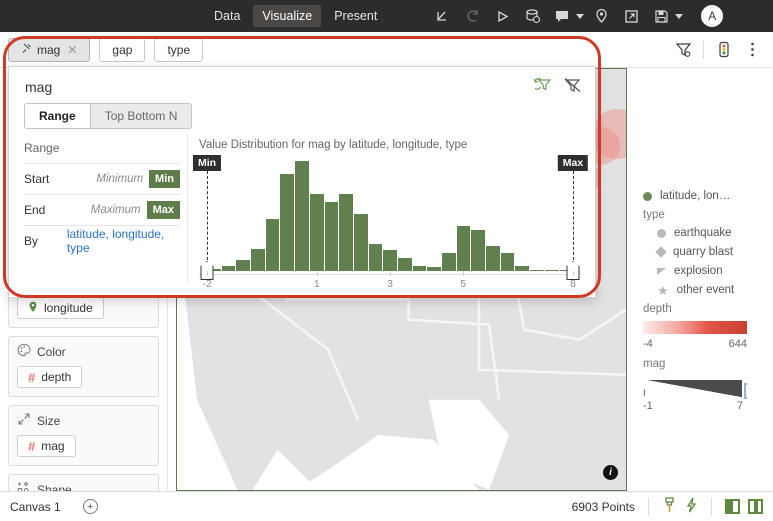 This screenshot has height=521, width=773. What do you see at coordinates (654, 364) in the screenshot?
I see `legend-group-title-mag: mag` at bounding box center [654, 364].